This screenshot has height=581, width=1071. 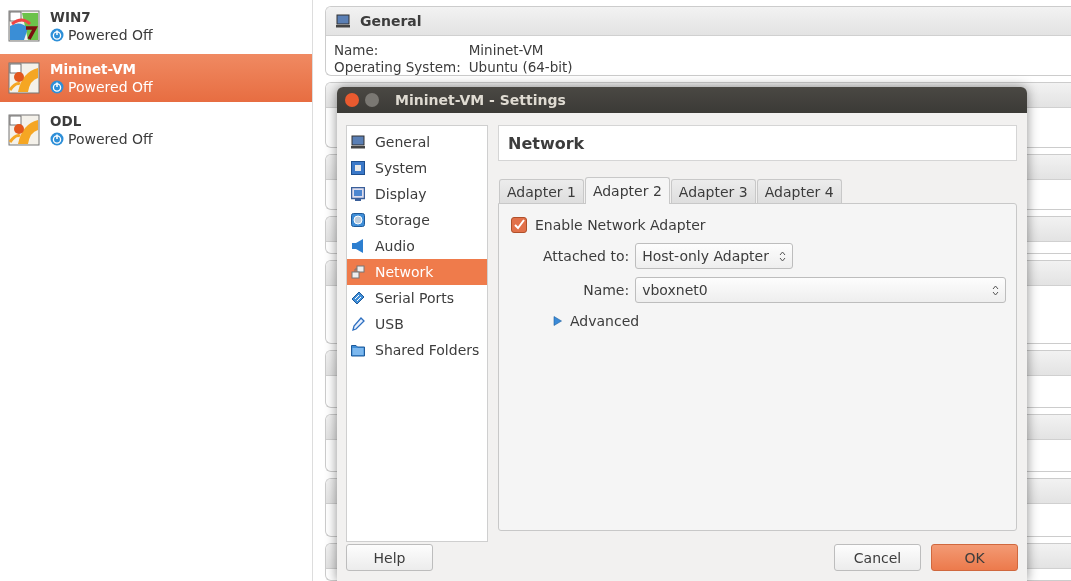 I want to click on vm-list-item: WIN7 Powered Off, so click(x=156, y=26).